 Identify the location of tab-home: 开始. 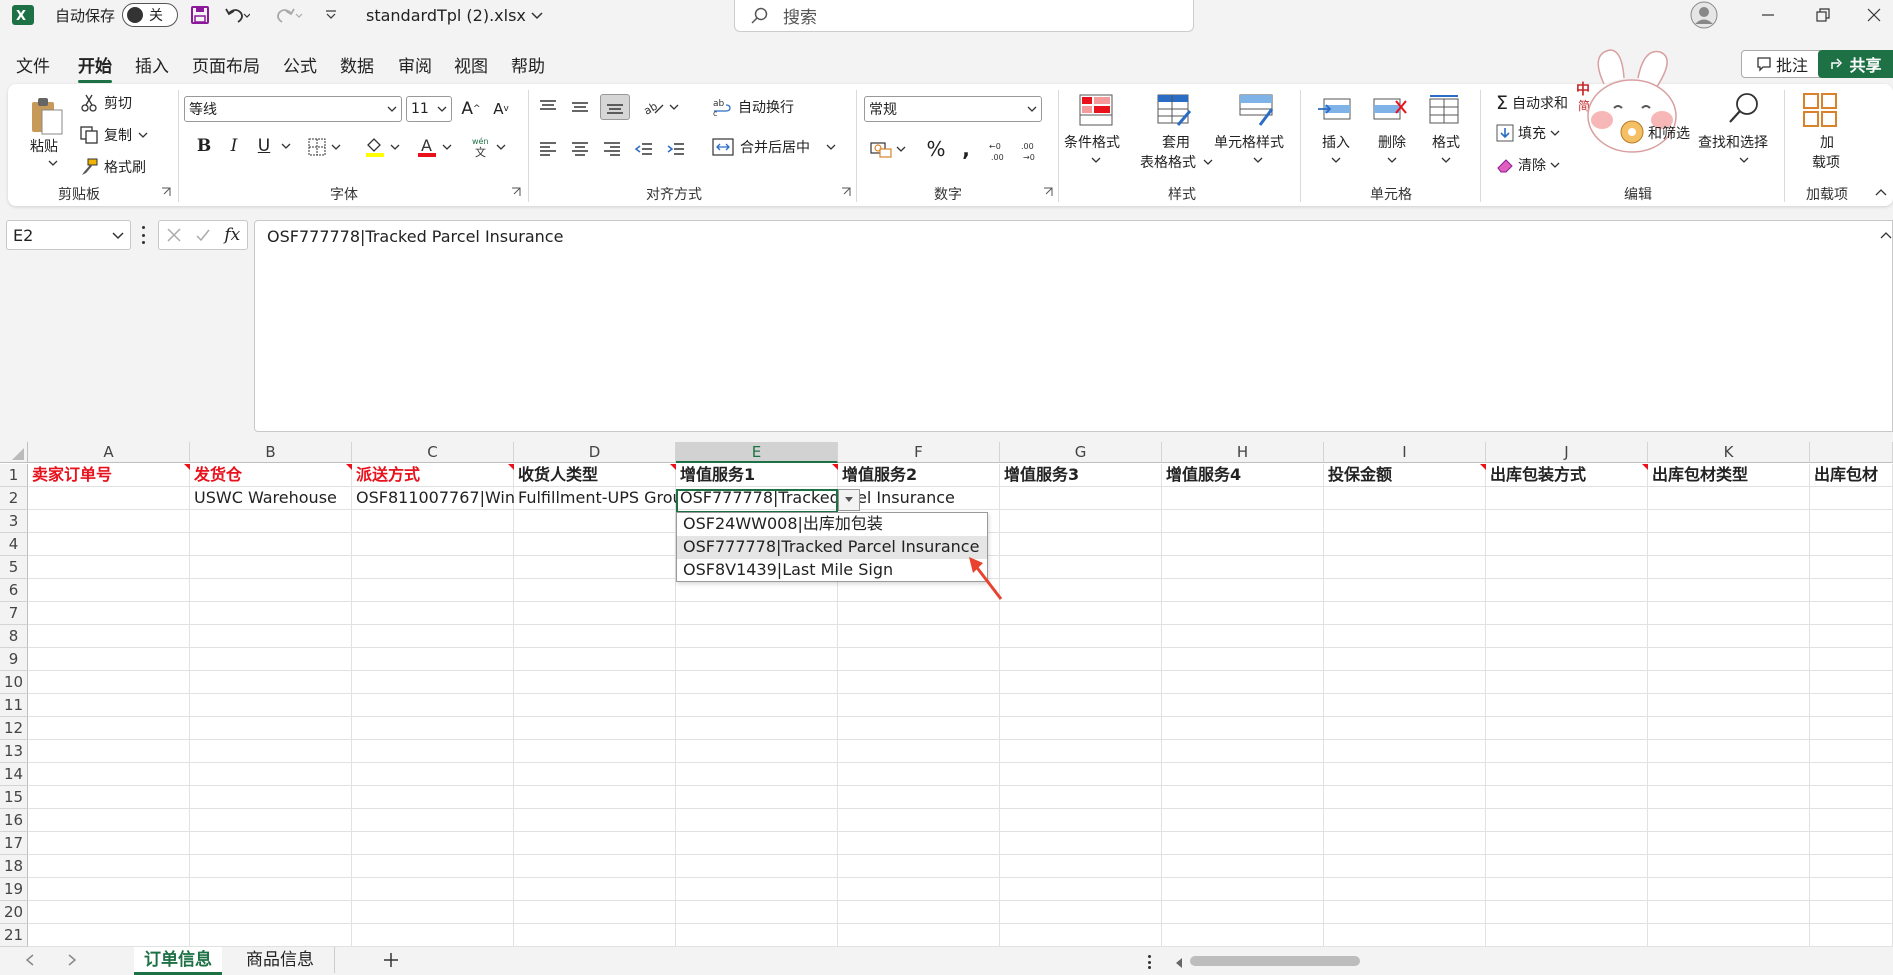
(95, 67).